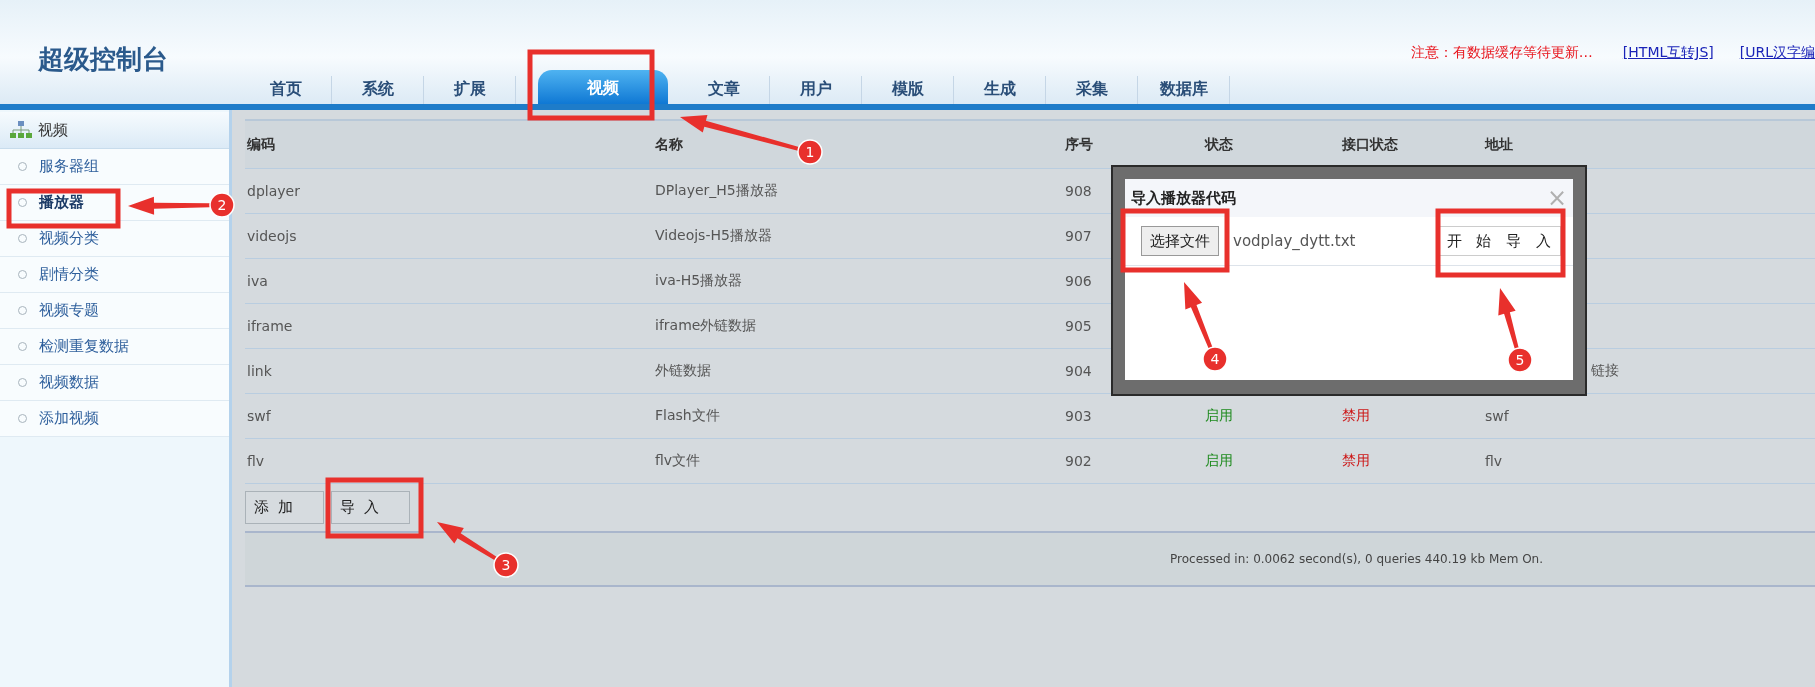  What do you see at coordinates (1078, 461) in the screenshot?
I see `table-cell: 902` at bounding box center [1078, 461].